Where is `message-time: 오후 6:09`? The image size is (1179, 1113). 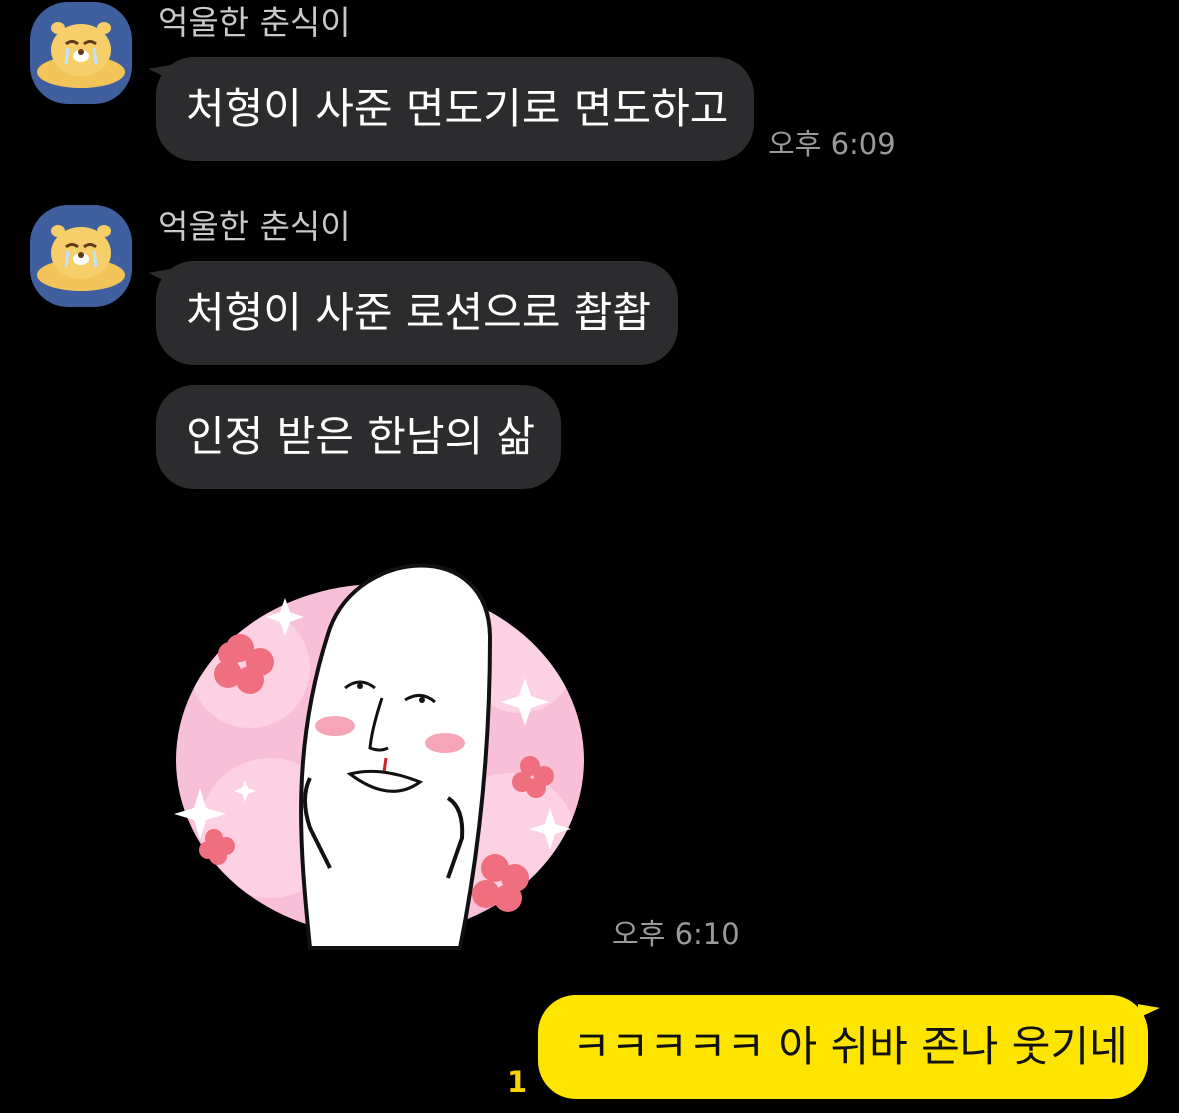 message-time: 오후 6:09 is located at coordinates (832, 144).